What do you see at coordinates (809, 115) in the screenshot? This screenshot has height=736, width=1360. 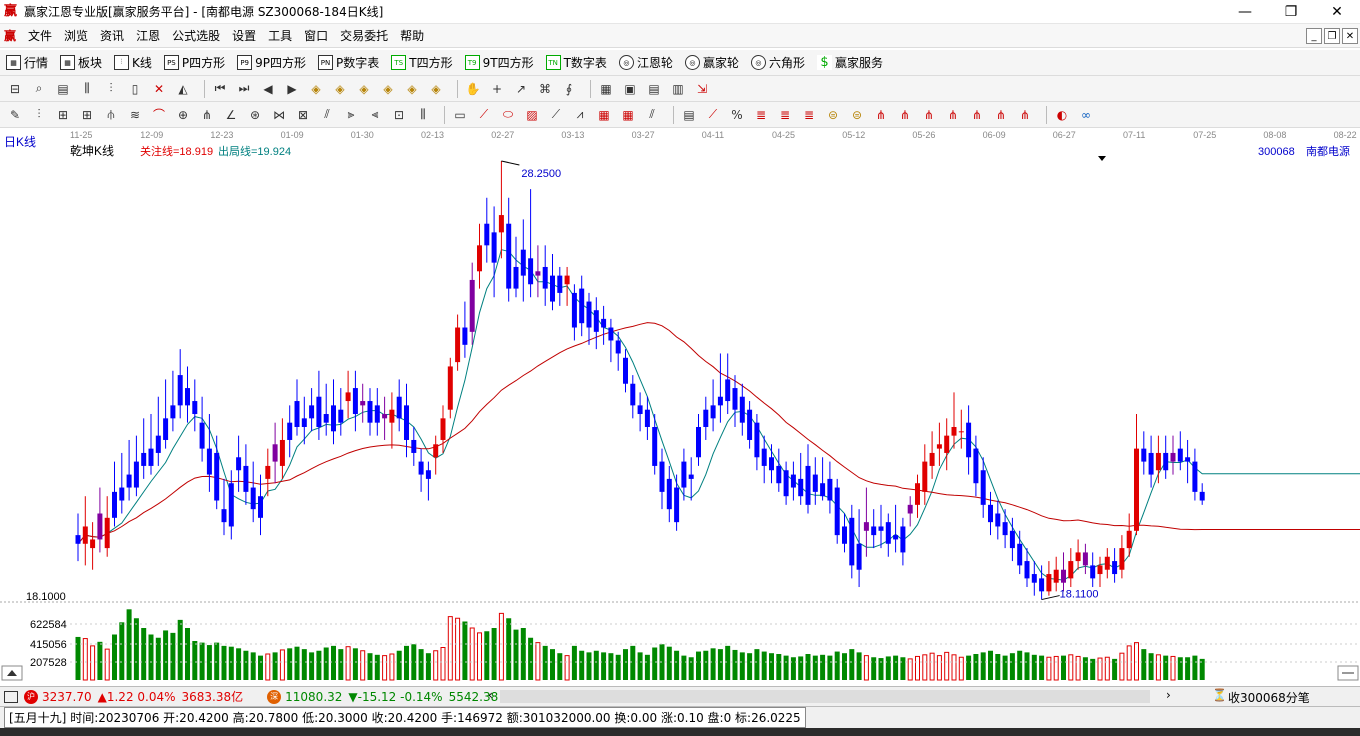 I see `levels3-icon: ≣` at bounding box center [809, 115].